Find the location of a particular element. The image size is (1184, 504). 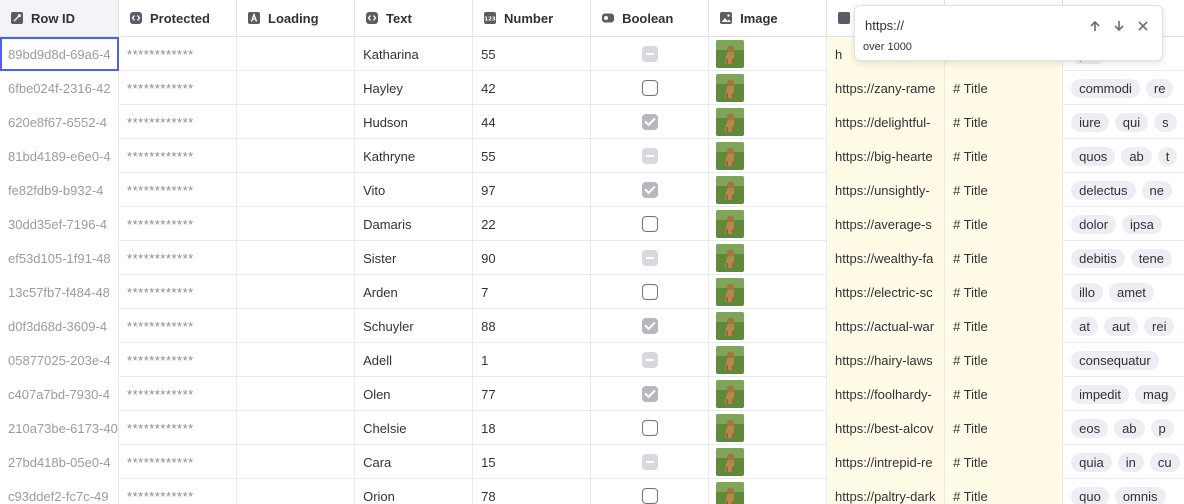

text-cell: Olen is located at coordinates (414, 394).